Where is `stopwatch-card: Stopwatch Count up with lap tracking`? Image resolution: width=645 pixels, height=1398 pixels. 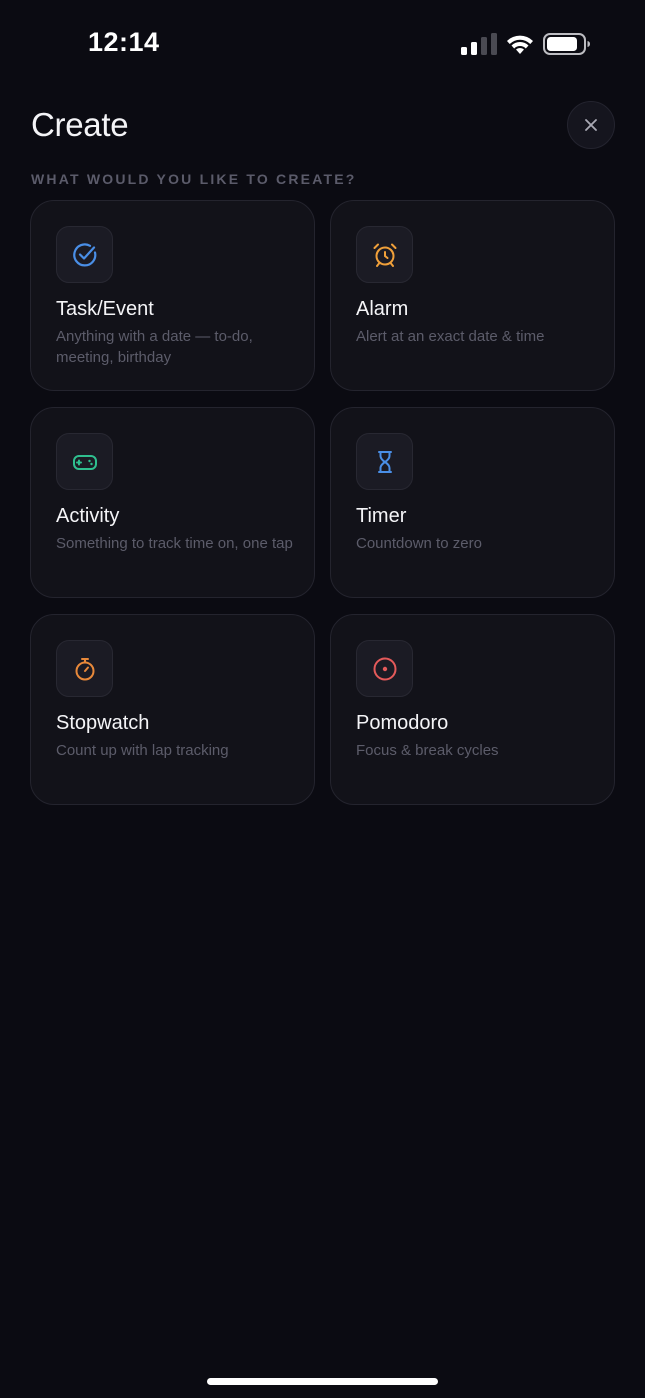
stopwatch-card: Stopwatch Count up with lap tracking is located at coordinates (172, 709).